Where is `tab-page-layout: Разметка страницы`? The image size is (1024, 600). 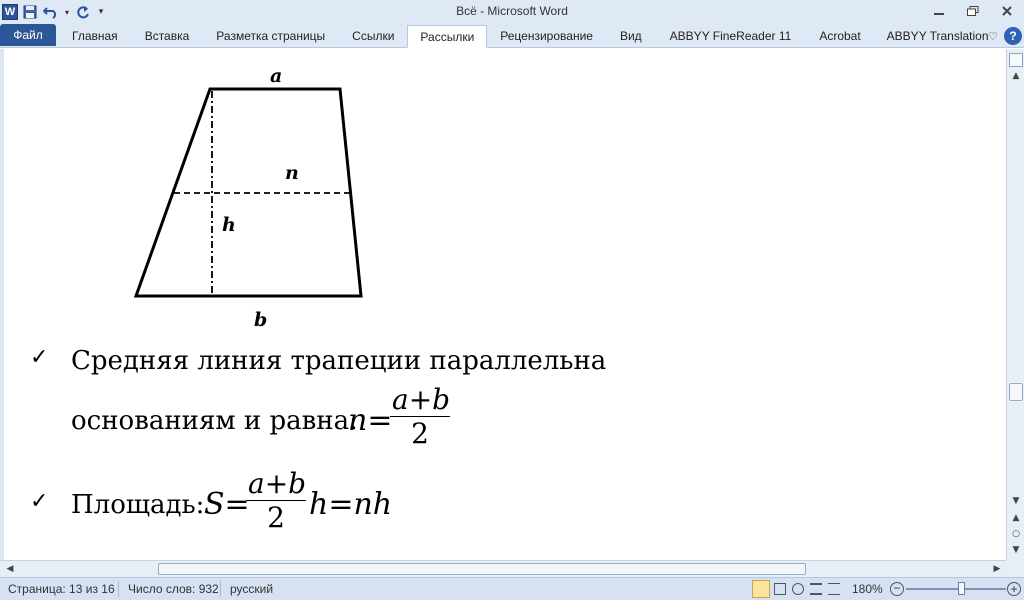 tab-page-layout: Разметка страницы is located at coordinates (270, 35).